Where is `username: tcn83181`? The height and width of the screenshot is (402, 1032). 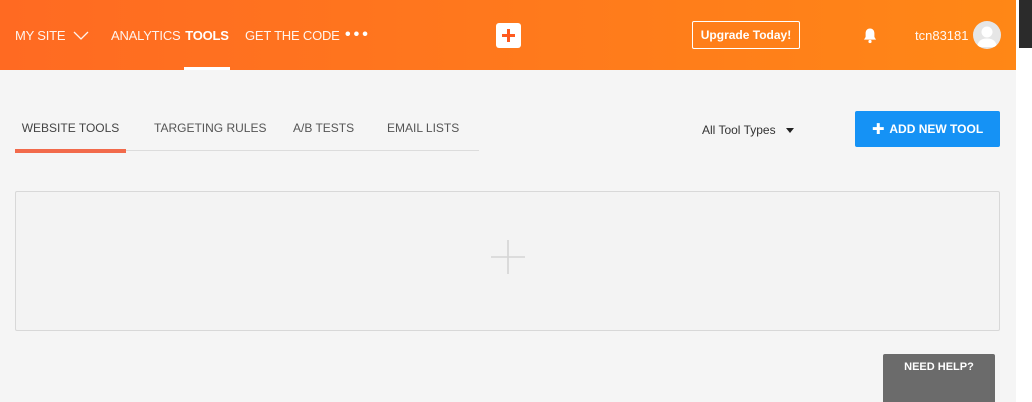 username: tcn83181 is located at coordinates (942, 35).